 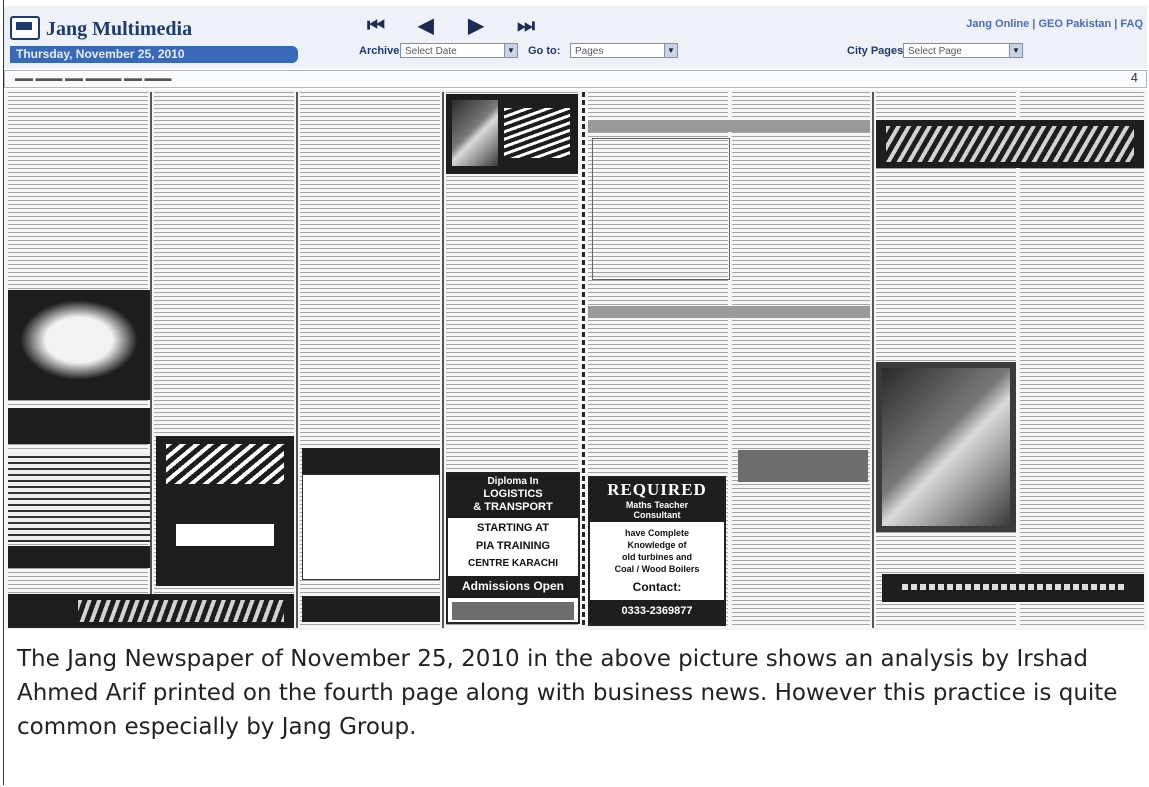 What do you see at coordinates (93, 78) in the screenshot?
I see `ticker-text: ▬▬ ▬▬▬ ▬▬ ▬▬▬▬ ▬▬ ▬▬▬` at bounding box center [93, 78].